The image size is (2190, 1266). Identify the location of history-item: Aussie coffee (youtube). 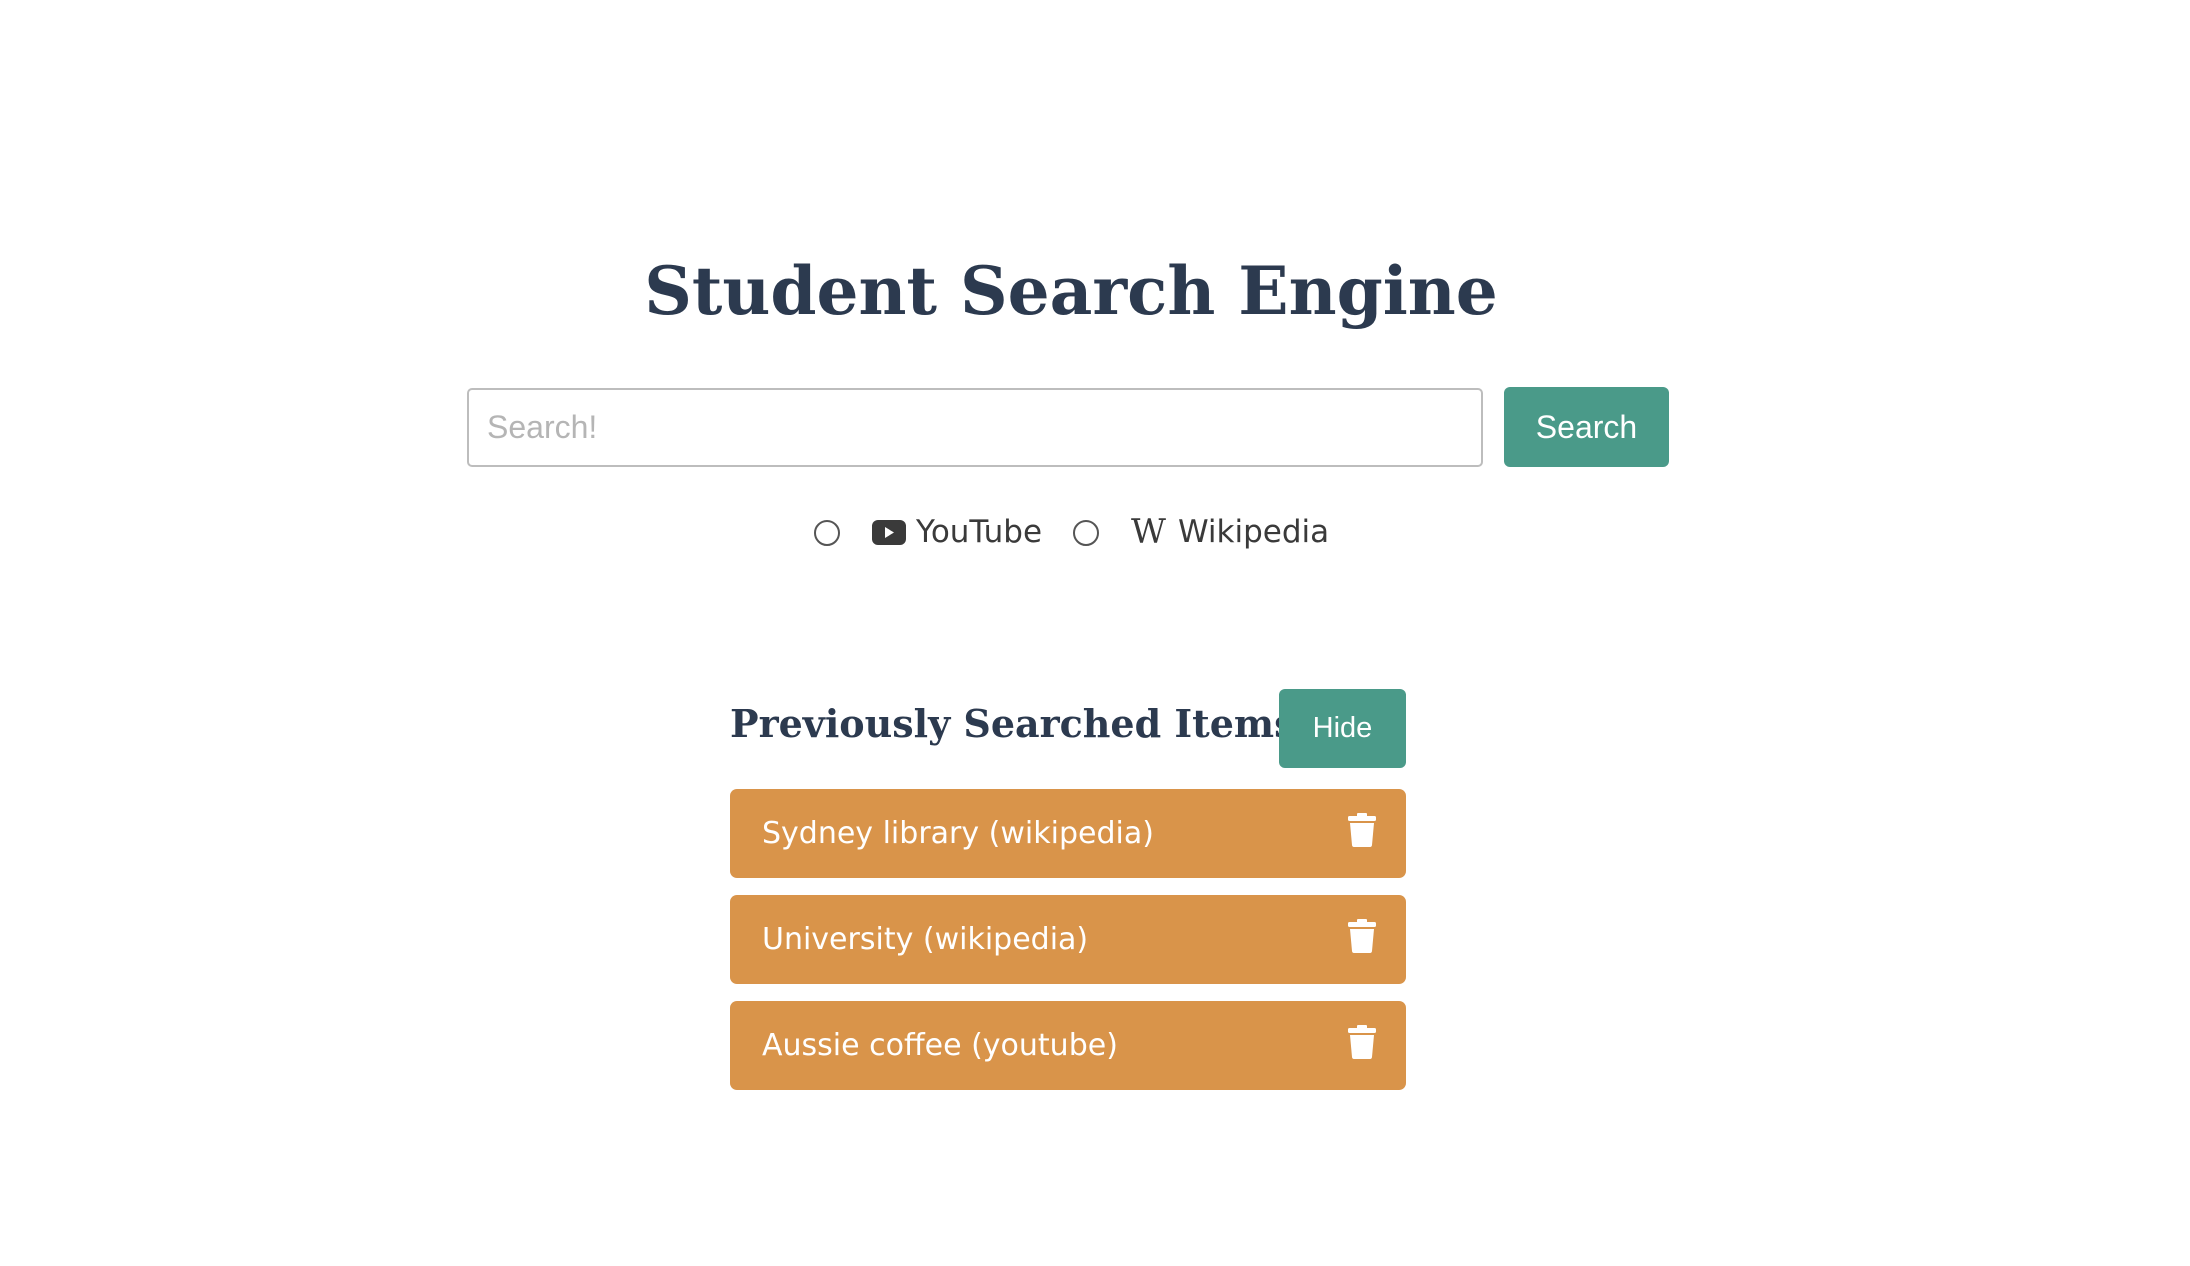
(1068, 1045).